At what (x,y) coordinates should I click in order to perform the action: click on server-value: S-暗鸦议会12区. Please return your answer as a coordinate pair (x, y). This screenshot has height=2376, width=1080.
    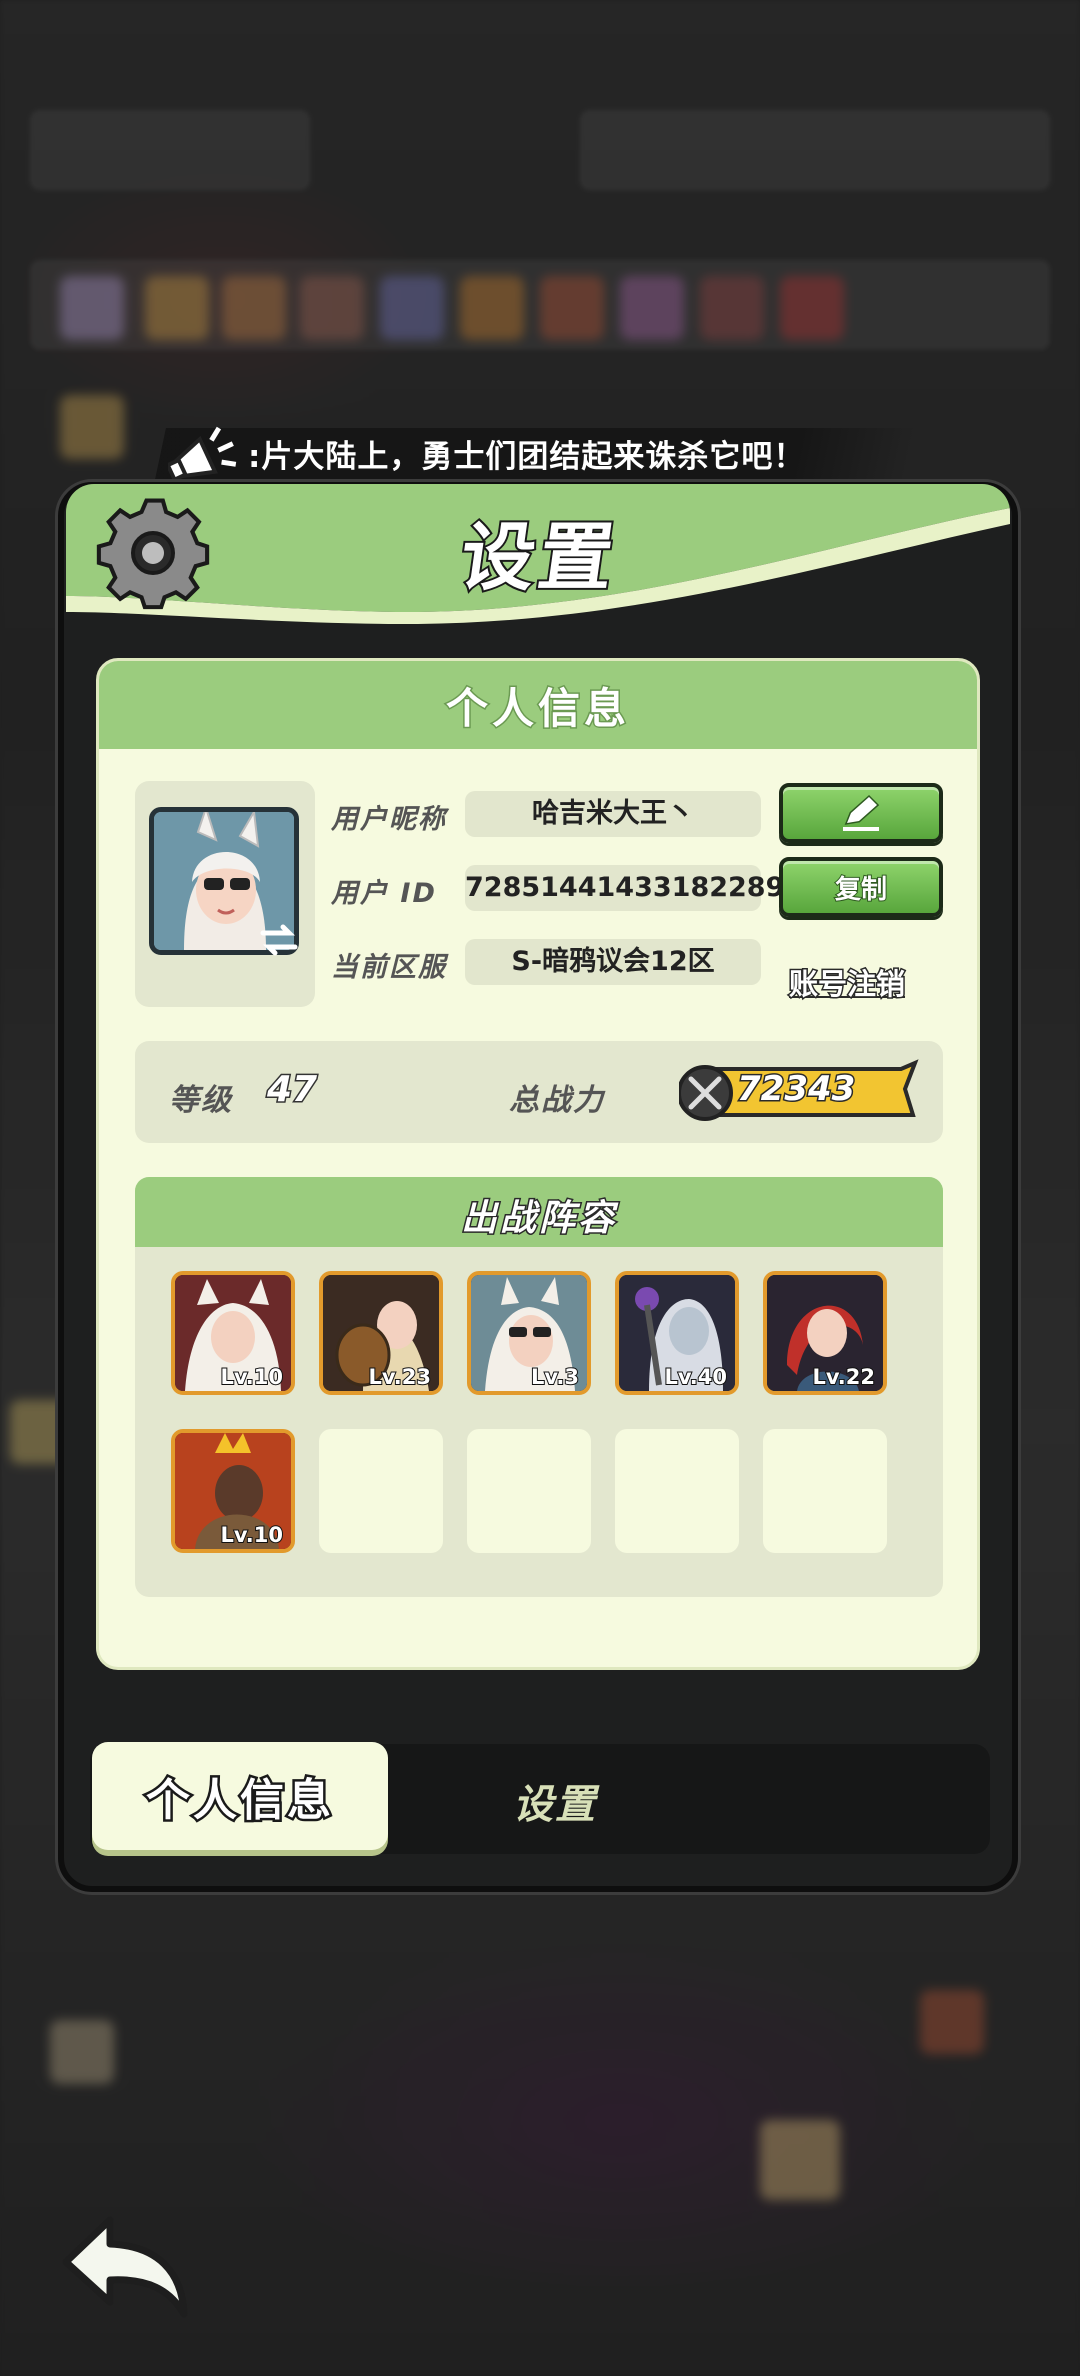
    Looking at the image, I should click on (613, 962).